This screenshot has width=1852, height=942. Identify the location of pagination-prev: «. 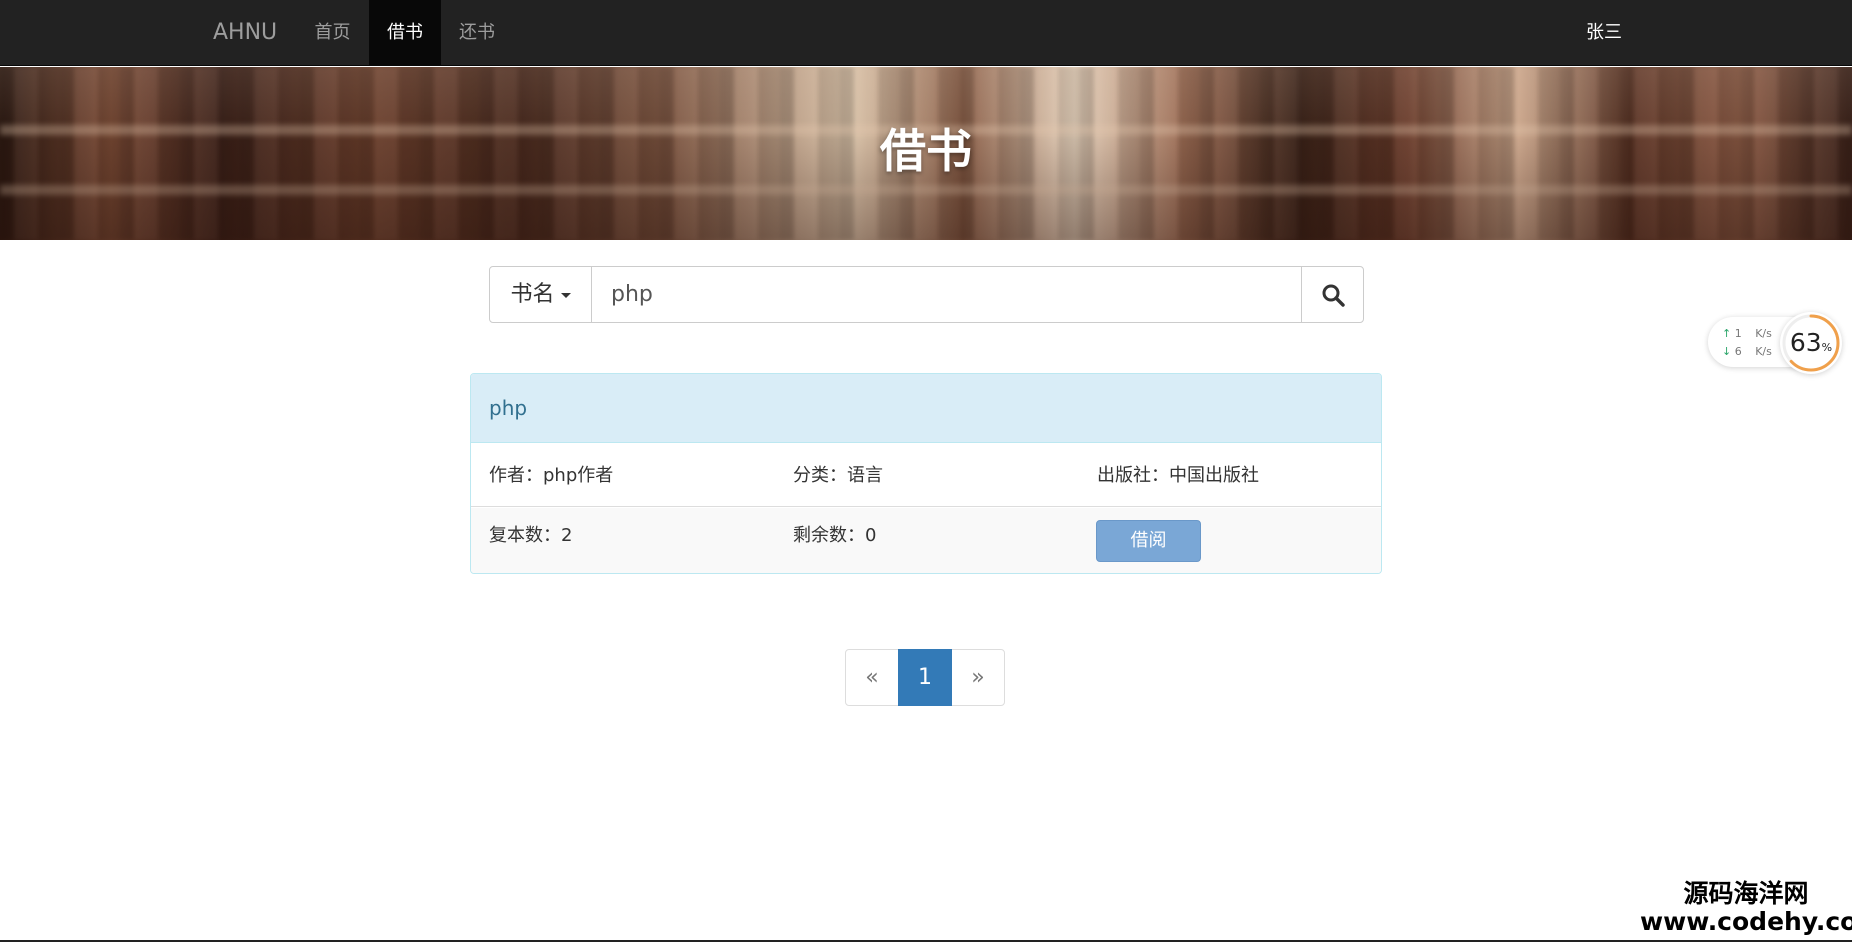
(872, 677).